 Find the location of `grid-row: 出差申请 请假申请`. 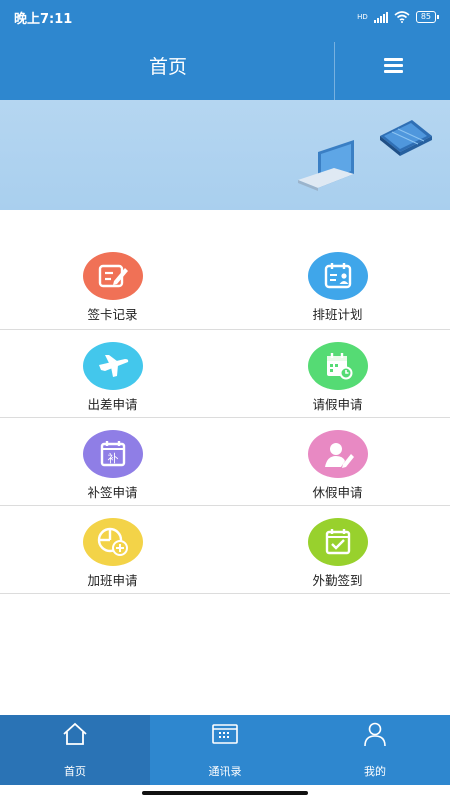

grid-row: 出差申请 请假申请 is located at coordinates (225, 374).